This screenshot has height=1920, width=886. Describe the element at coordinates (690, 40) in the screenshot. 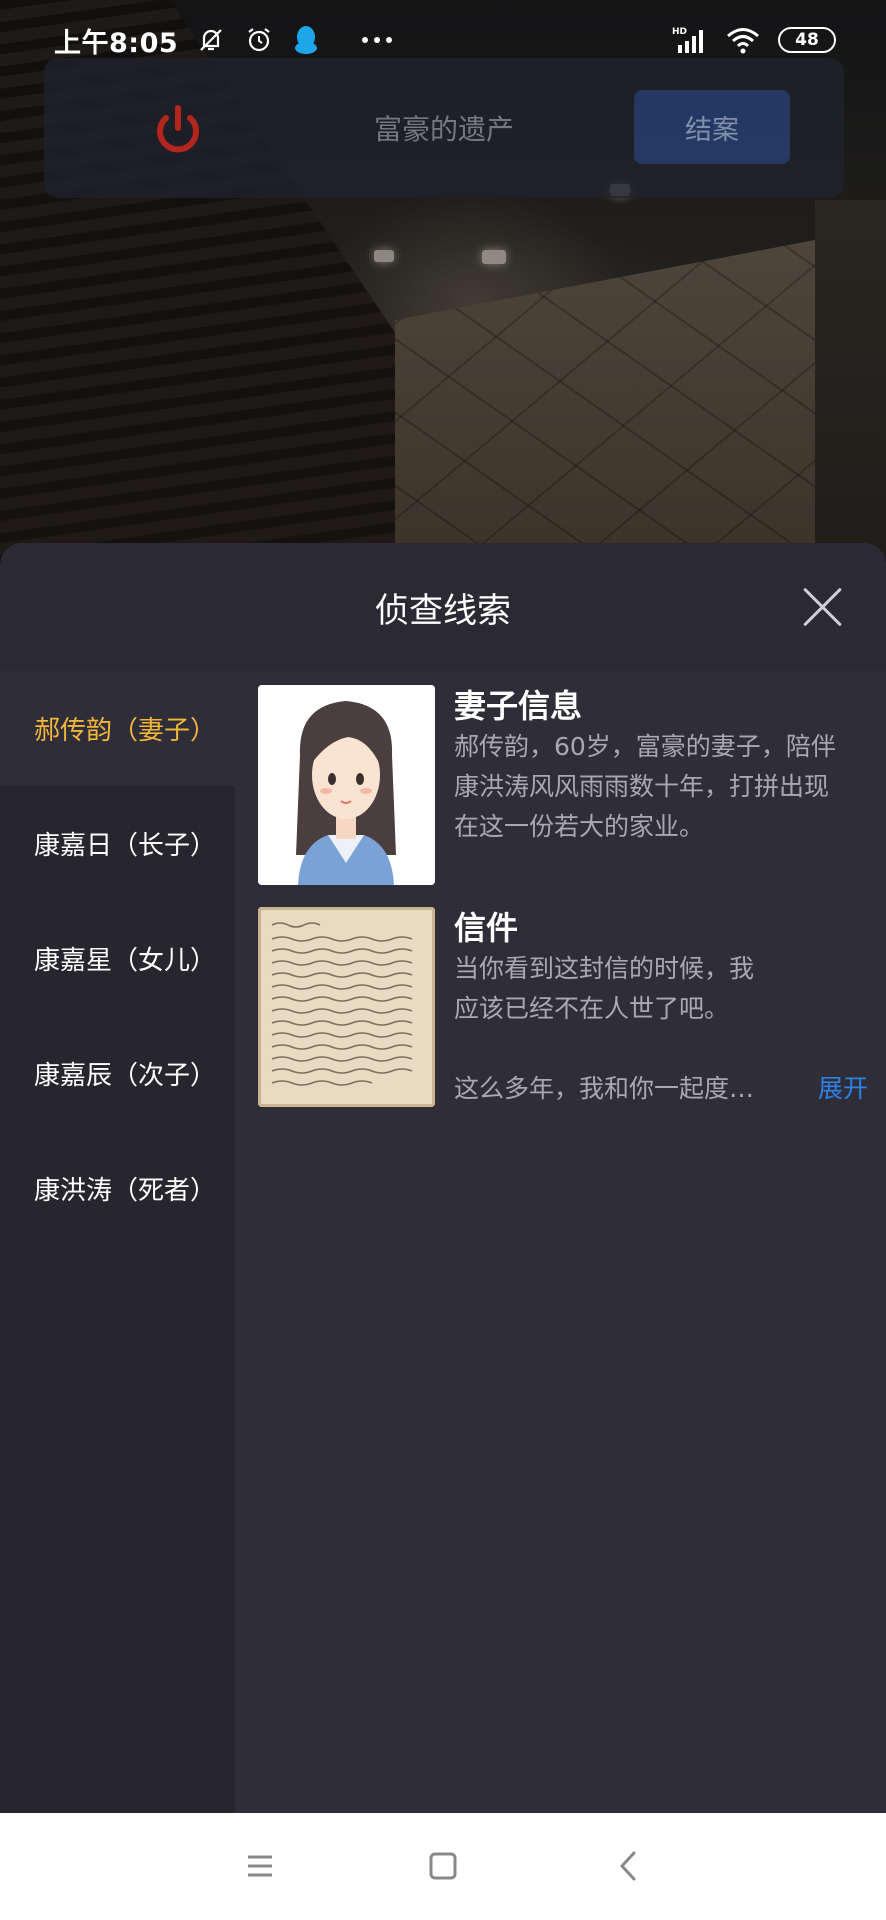

I see `hd-signal-icon: HD` at that location.